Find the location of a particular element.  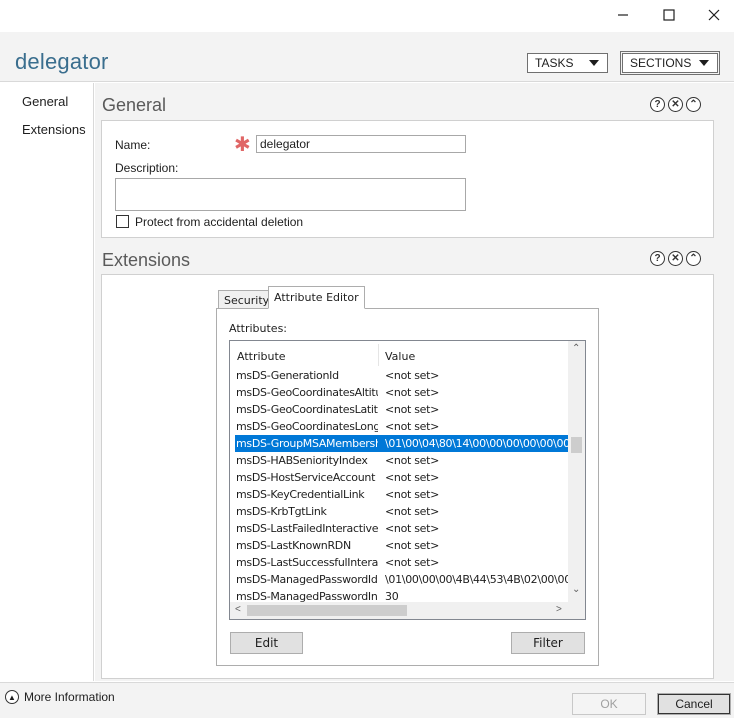

column-divider is located at coordinates (378, 355).